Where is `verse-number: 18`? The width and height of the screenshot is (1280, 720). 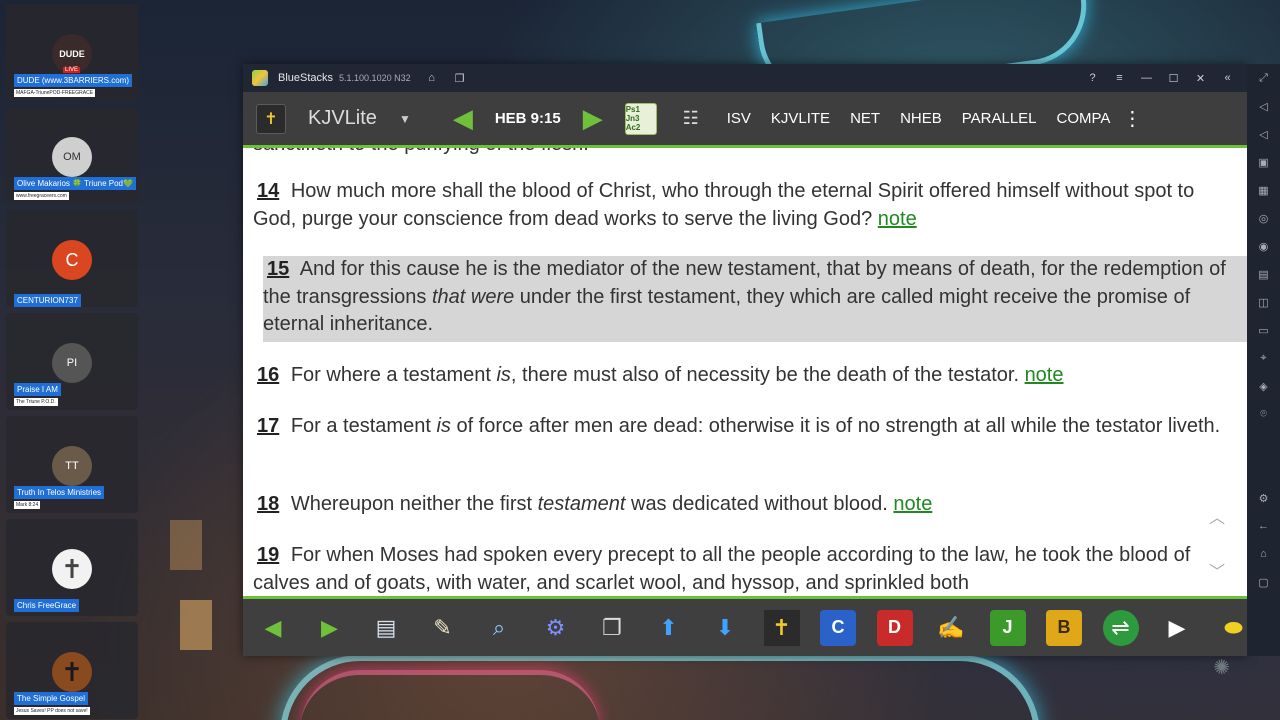 verse-number: 18 is located at coordinates (269, 504).